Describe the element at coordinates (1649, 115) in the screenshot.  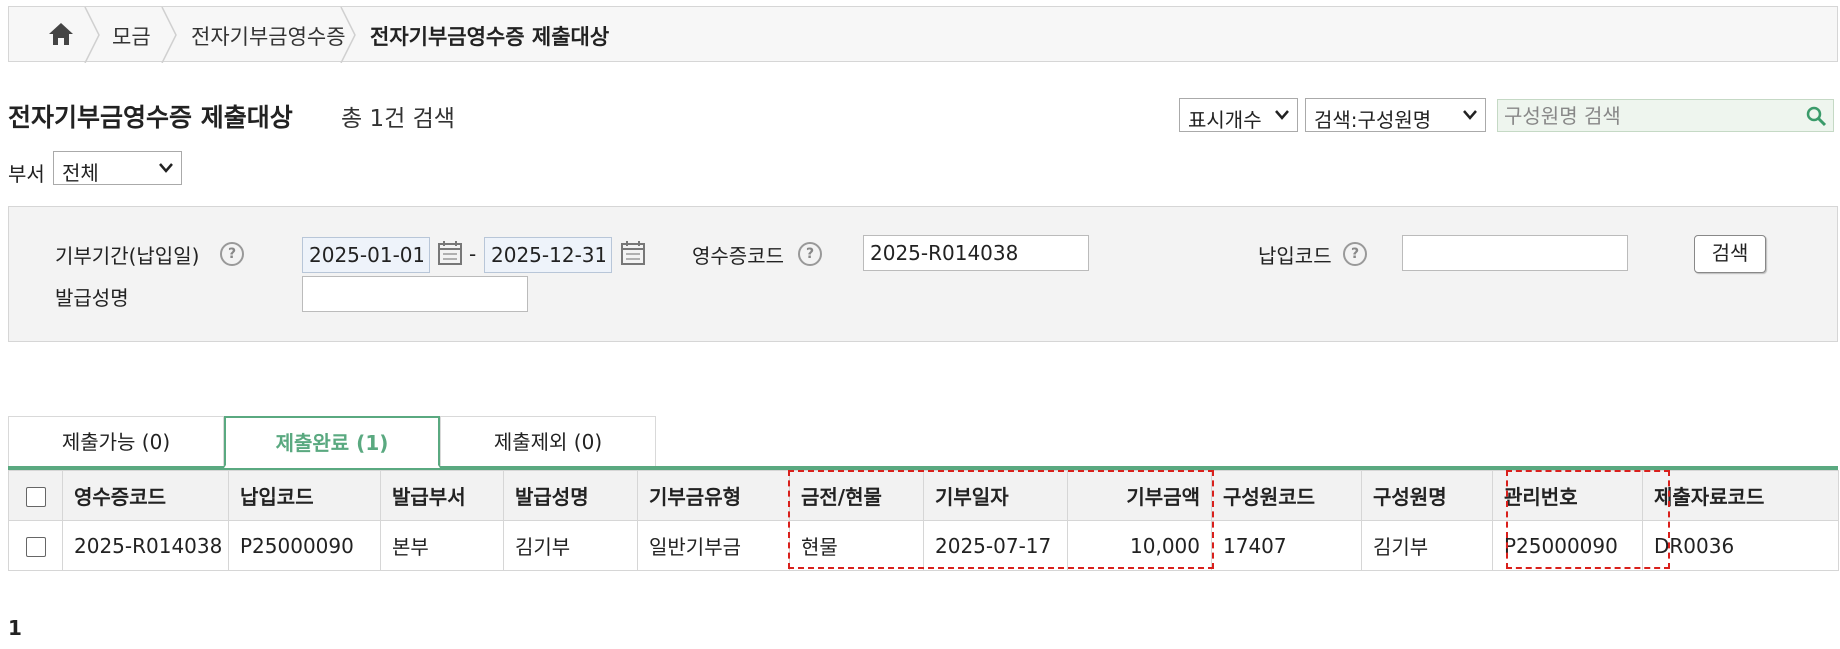
I see `search-input` at that location.